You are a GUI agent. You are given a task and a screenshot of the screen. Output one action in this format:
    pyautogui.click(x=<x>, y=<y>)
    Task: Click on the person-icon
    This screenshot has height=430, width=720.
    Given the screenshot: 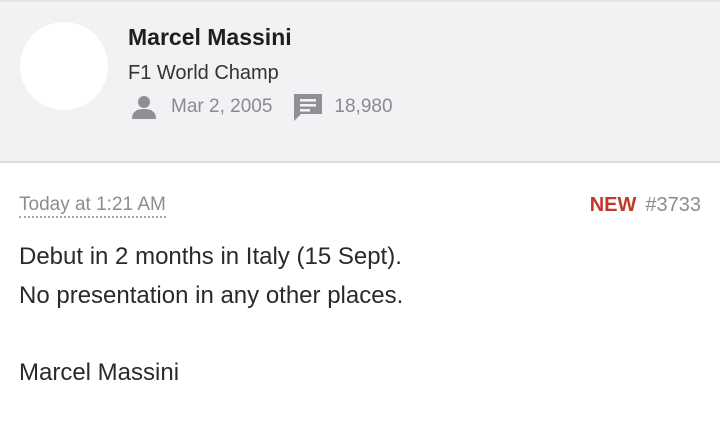 What is the action you would take?
    pyautogui.click(x=144, y=107)
    